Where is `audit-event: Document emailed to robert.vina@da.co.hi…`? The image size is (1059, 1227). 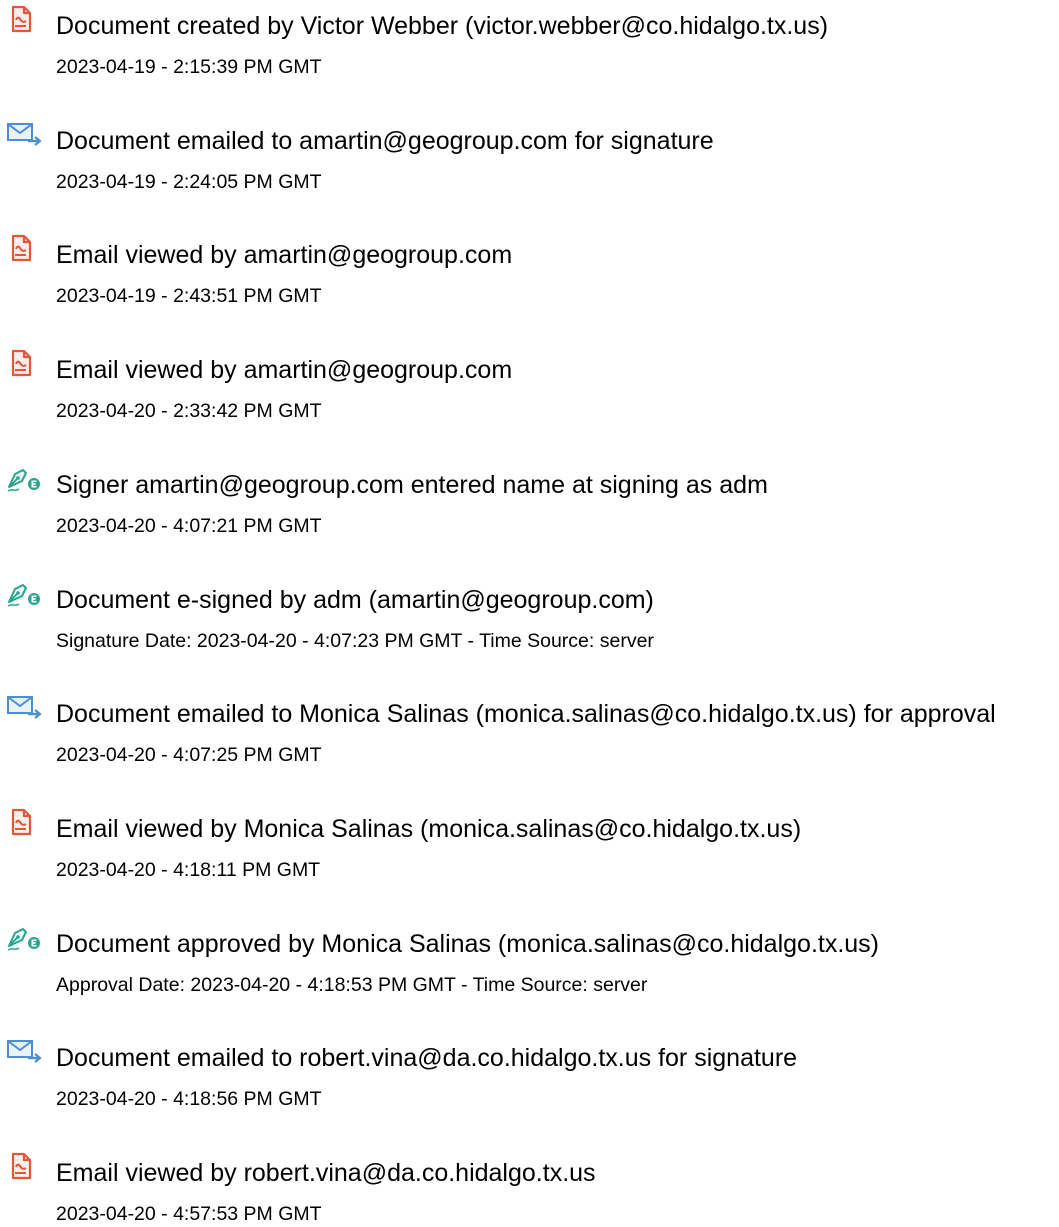 audit-event: Document emailed to robert.vina@da.co.hi… is located at coordinates (529, 1072).